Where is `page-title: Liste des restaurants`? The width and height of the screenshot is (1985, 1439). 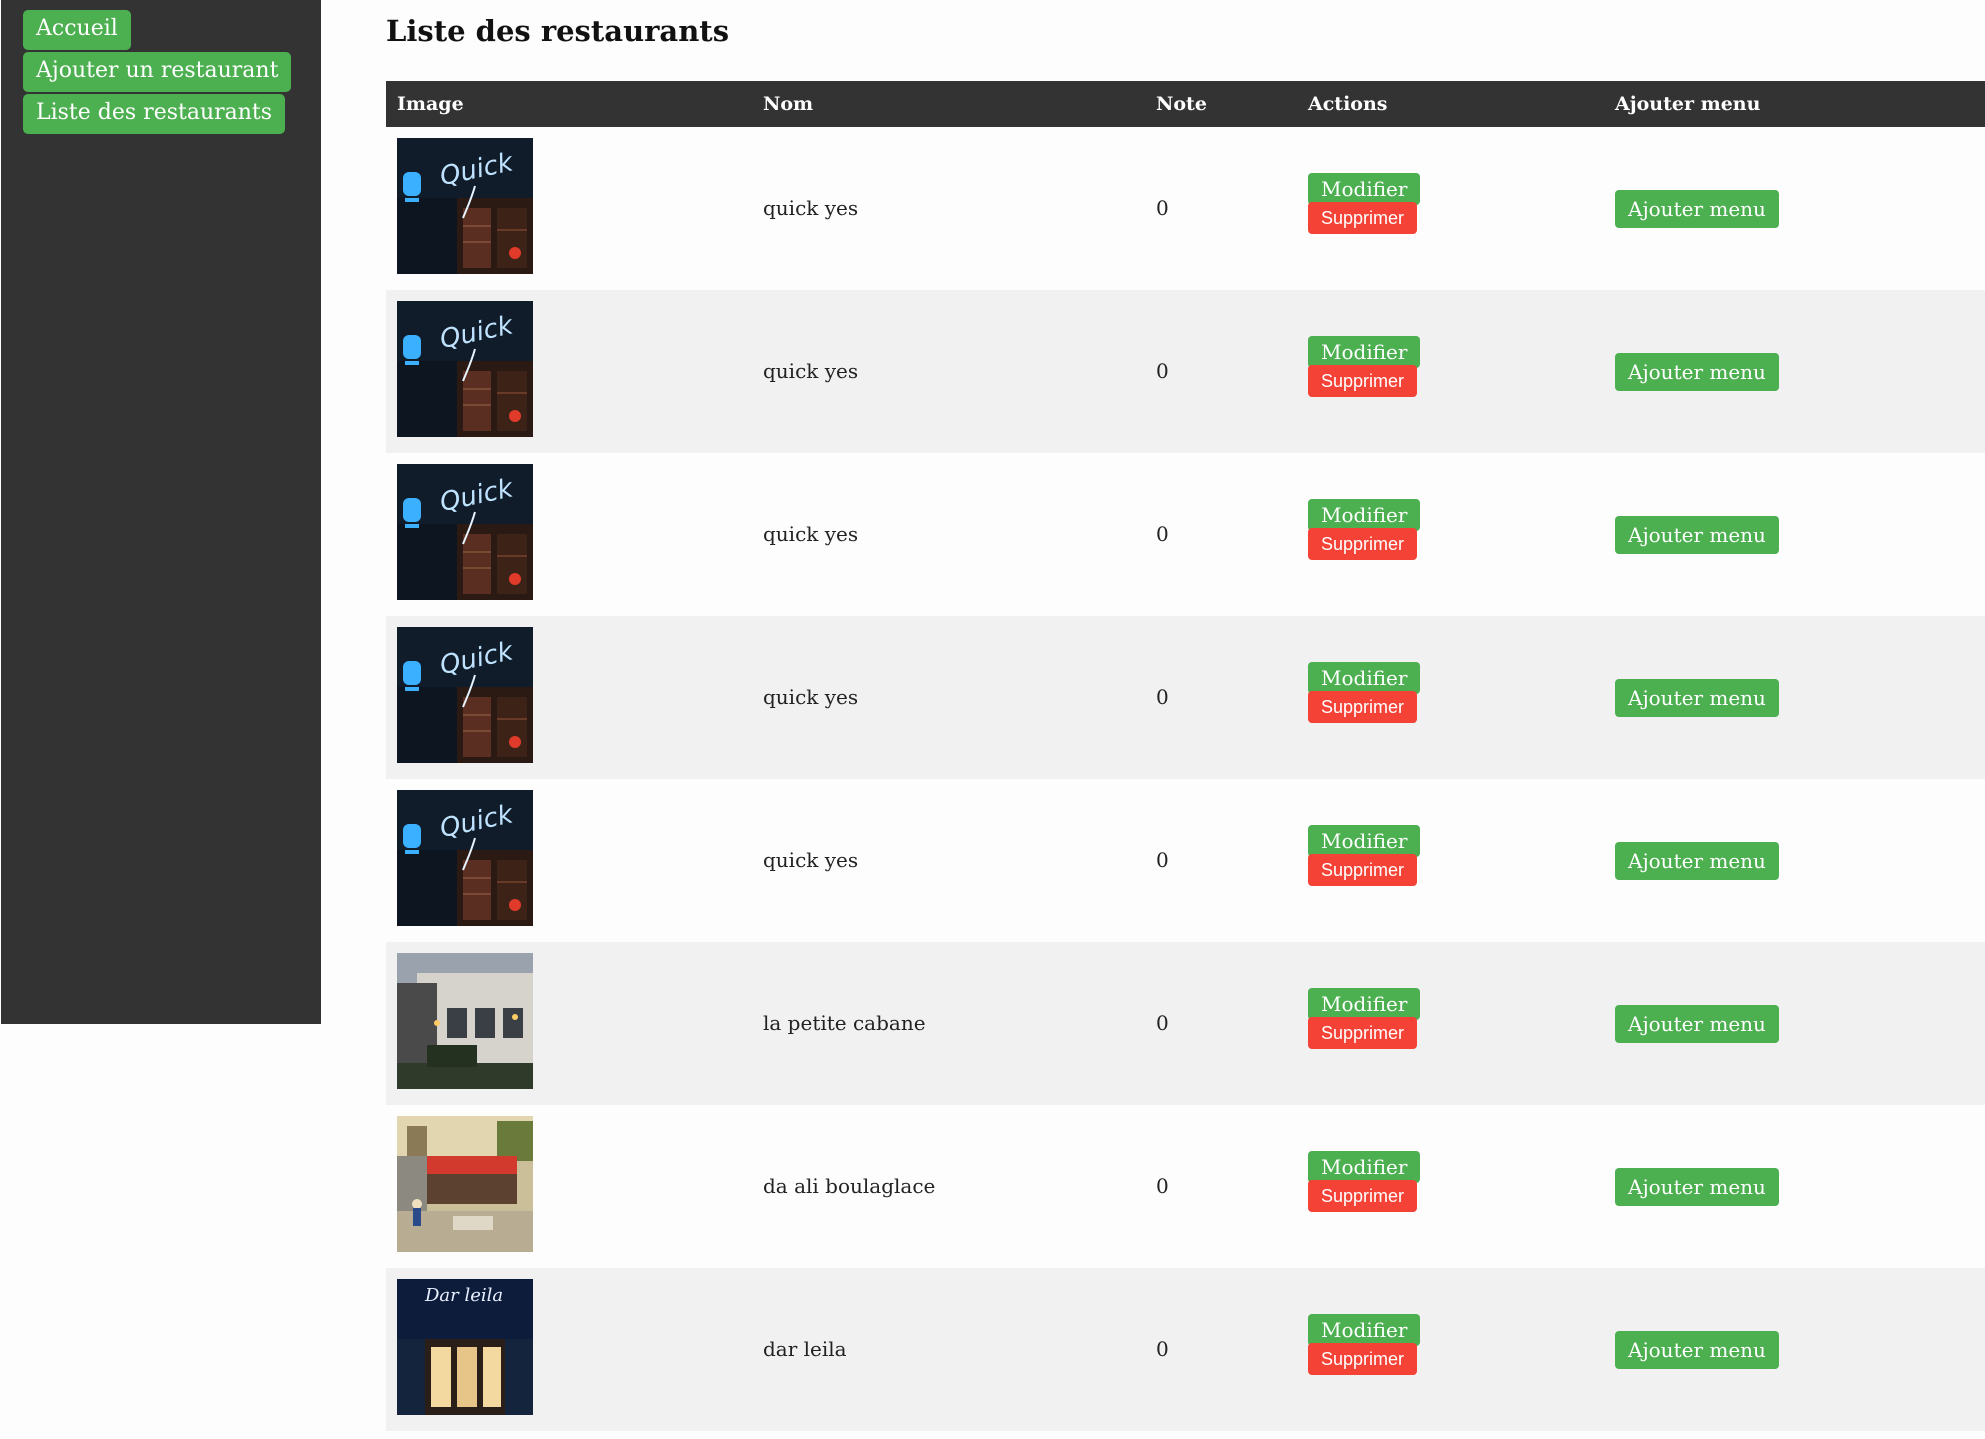 page-title: Liste des restaurants is located at coordinates (558, 31).